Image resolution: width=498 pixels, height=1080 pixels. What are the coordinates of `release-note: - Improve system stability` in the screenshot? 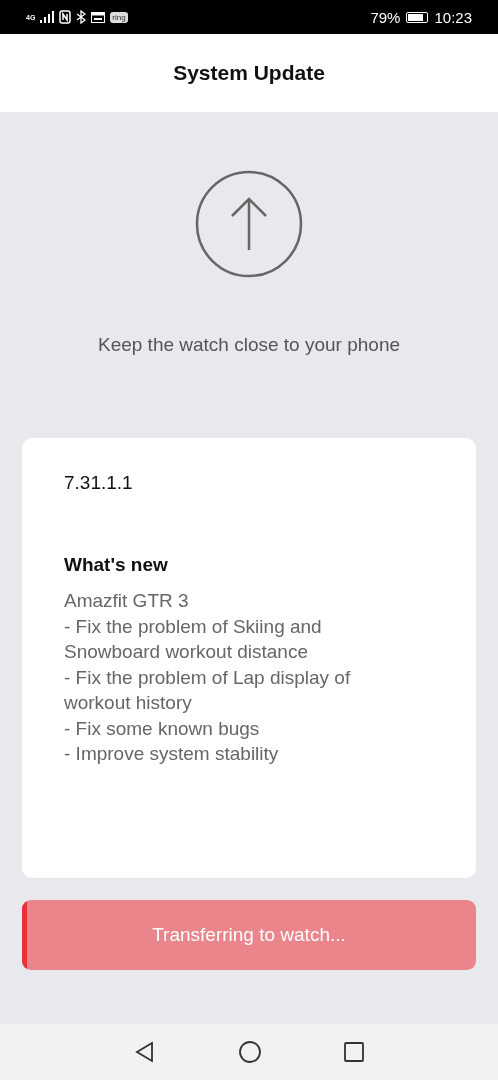 It's located at (172, 754).